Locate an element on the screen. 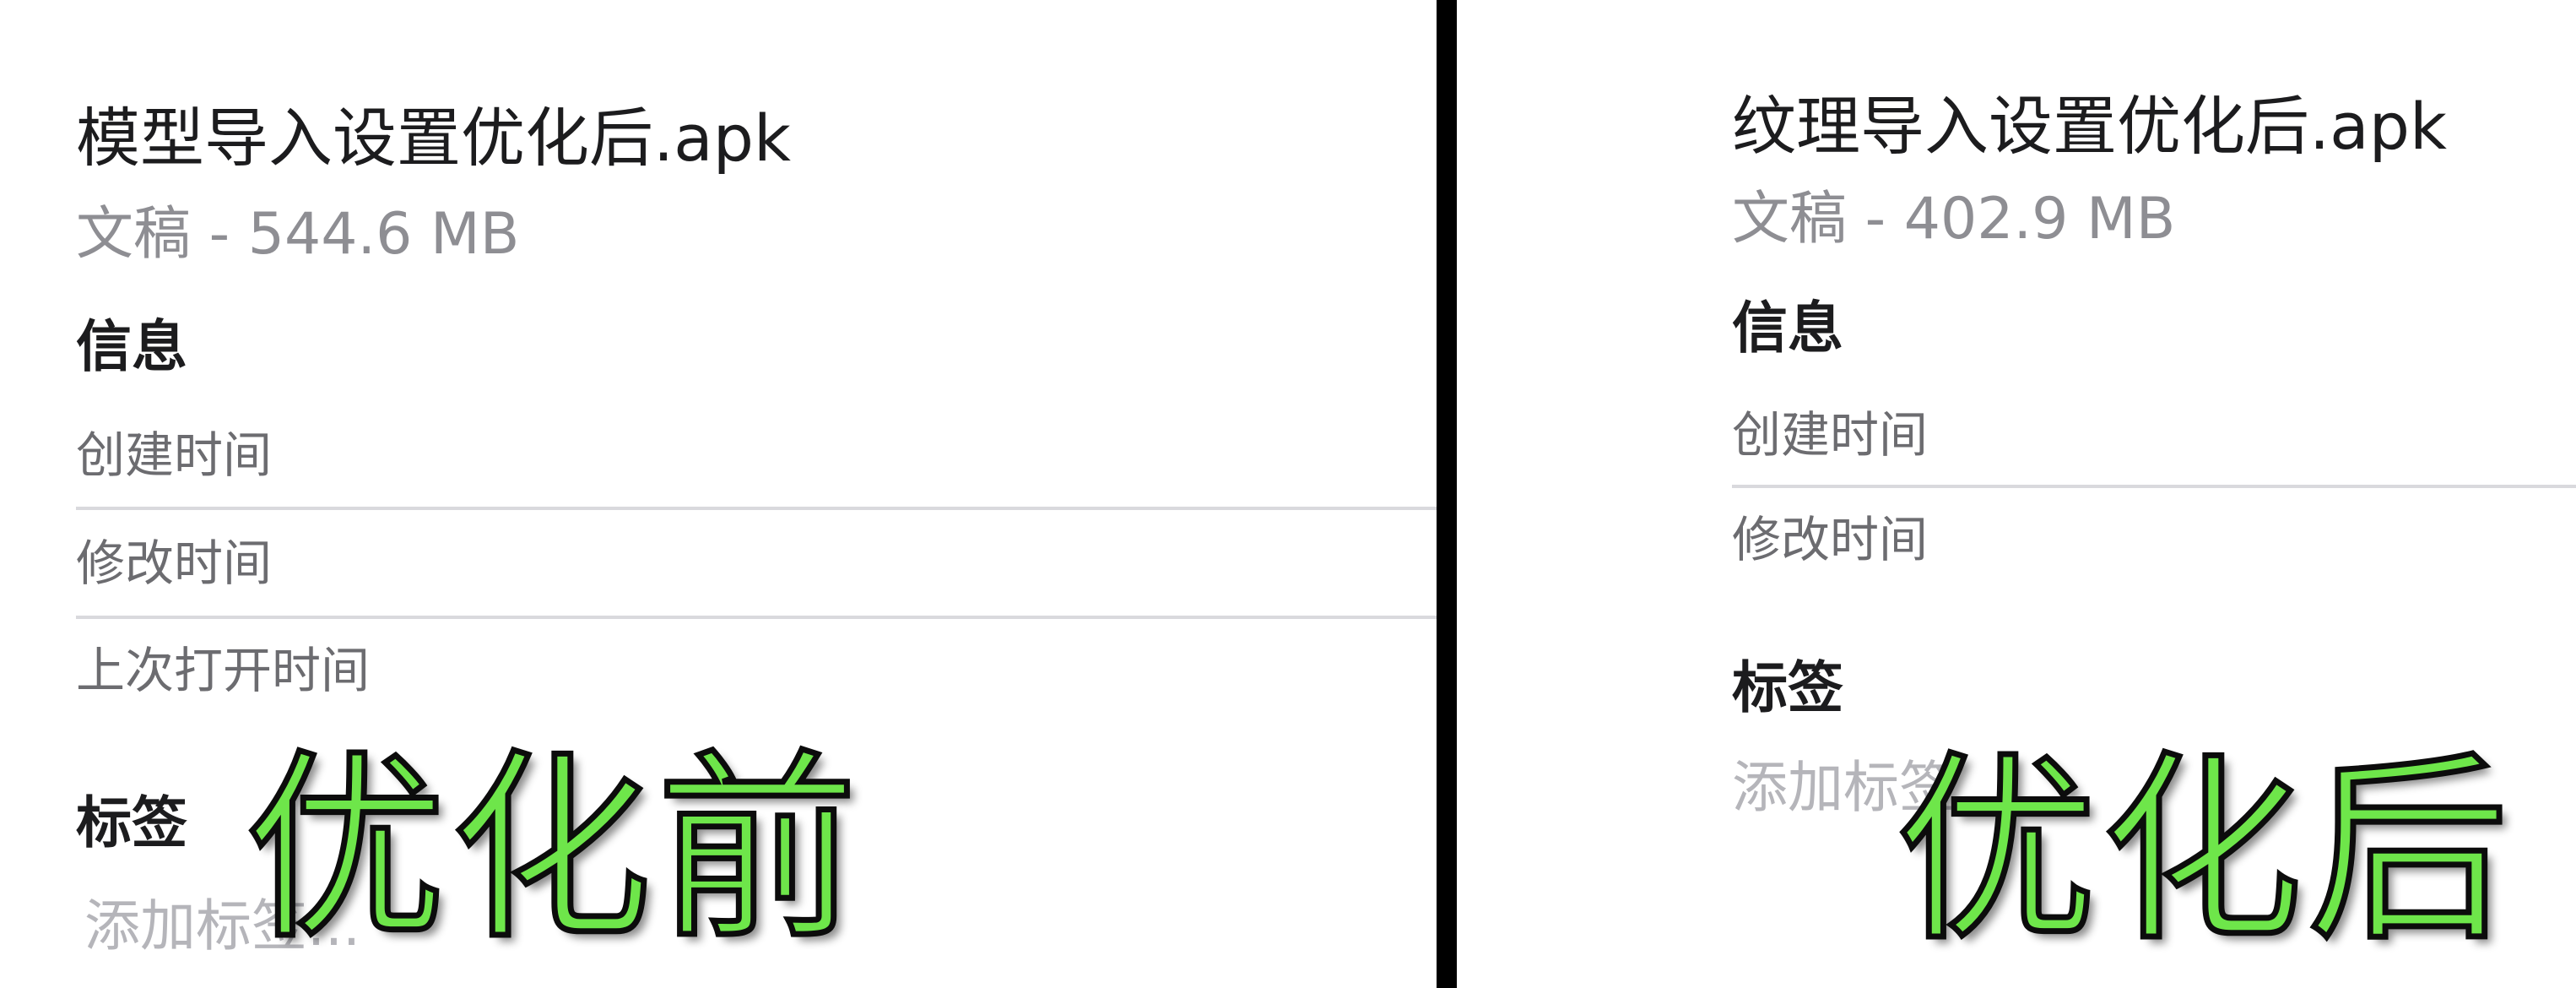  file-subtitle: 文稿 - 544.6 MB is located at coordinates (298, 234).